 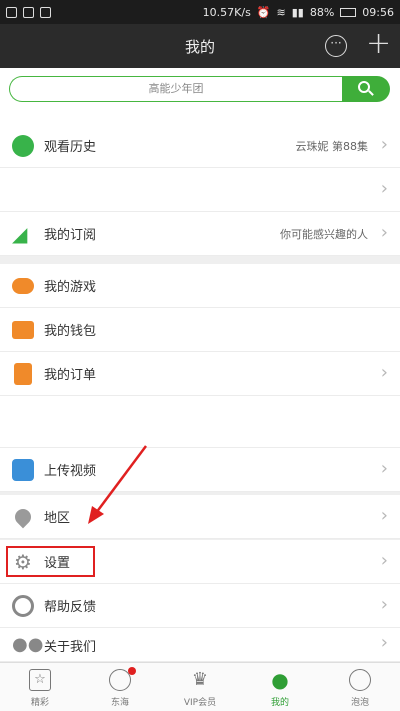 I want to click on title-bar: 我的 ··· +, so click(x=200, y=46).